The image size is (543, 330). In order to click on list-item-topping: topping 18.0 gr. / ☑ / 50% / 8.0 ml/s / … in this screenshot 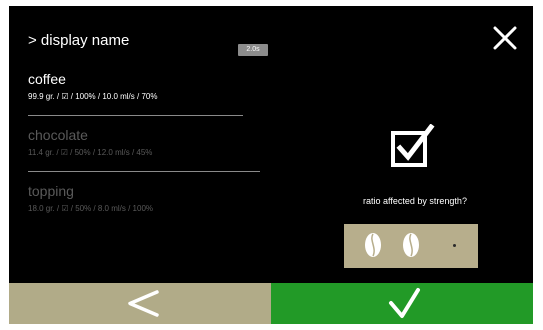, I will do `click(158, 210)`.